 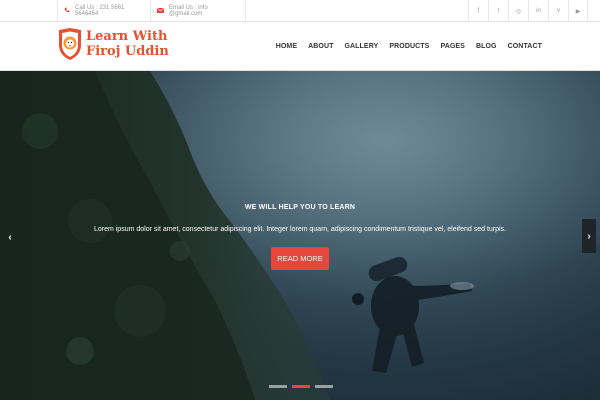 What do you see at coordinates (538, 11) in the screenshot?
I see `linkedin-icon: in` at bounding box center [538, 11].